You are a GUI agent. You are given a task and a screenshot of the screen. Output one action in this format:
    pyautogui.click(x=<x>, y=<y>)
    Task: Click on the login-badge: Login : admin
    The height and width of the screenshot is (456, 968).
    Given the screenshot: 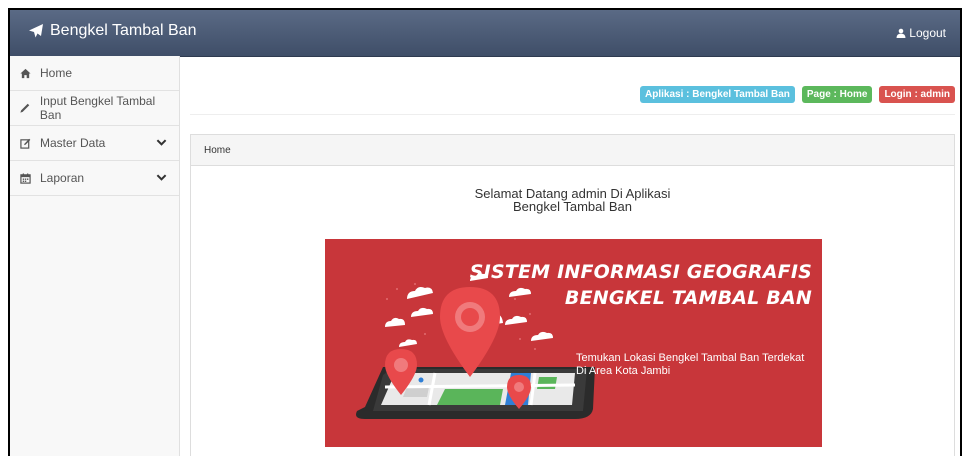 What is the action you would take?
    pyautogui.click(x=917, y=94)
    